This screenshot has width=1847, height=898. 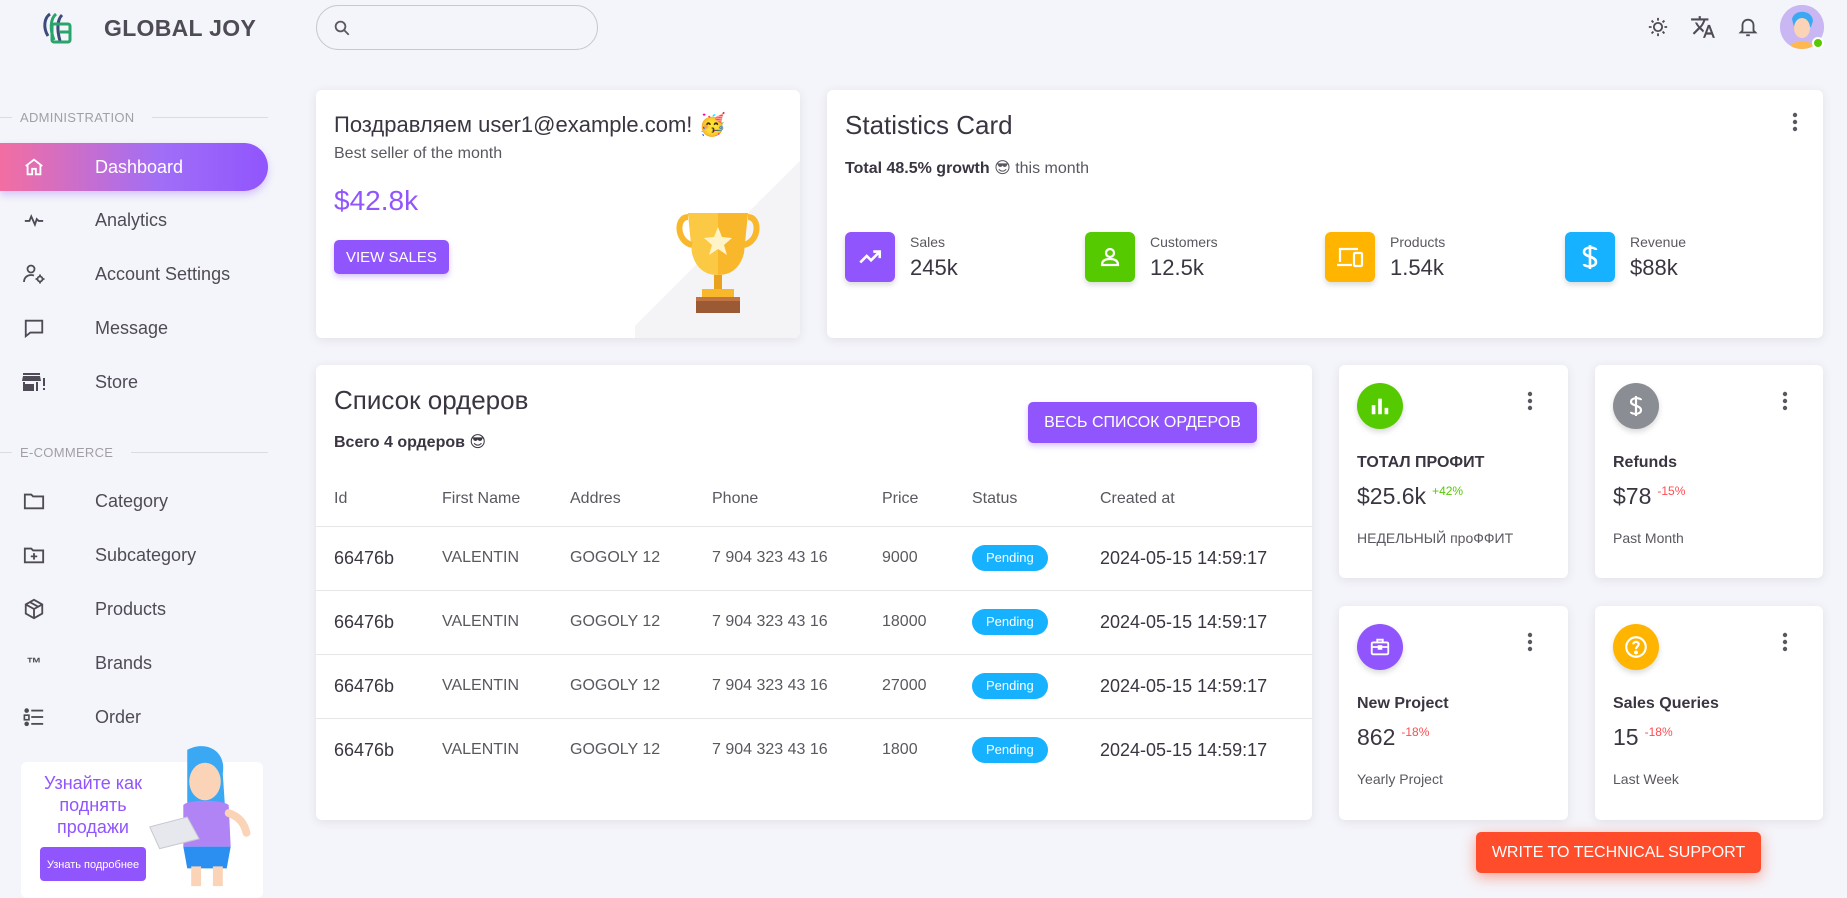 I want to click on sidebar-item-label: Brands, so click(x=124, y=662).